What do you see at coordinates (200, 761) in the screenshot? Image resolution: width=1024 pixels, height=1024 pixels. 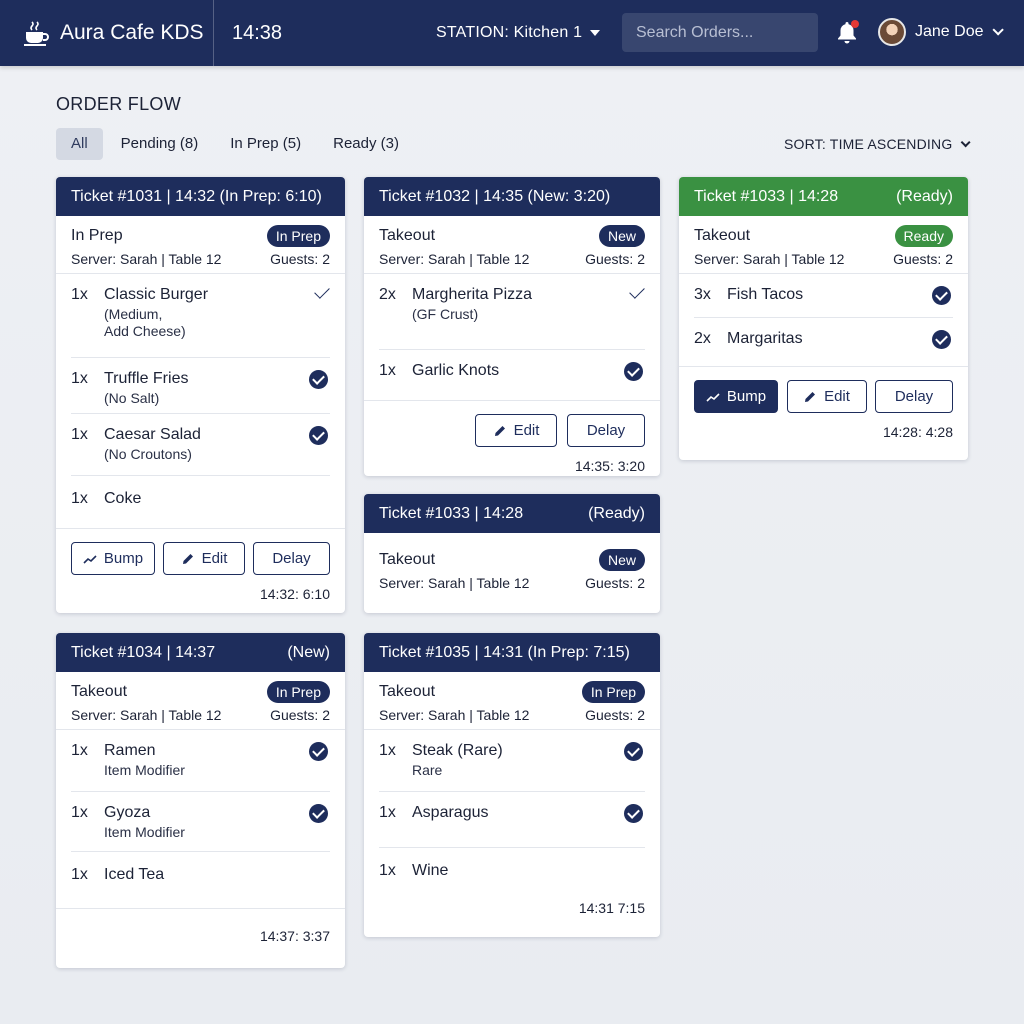 I see `list-item: 1x Ramen Item Modifier` at bounding box center [200, 761].